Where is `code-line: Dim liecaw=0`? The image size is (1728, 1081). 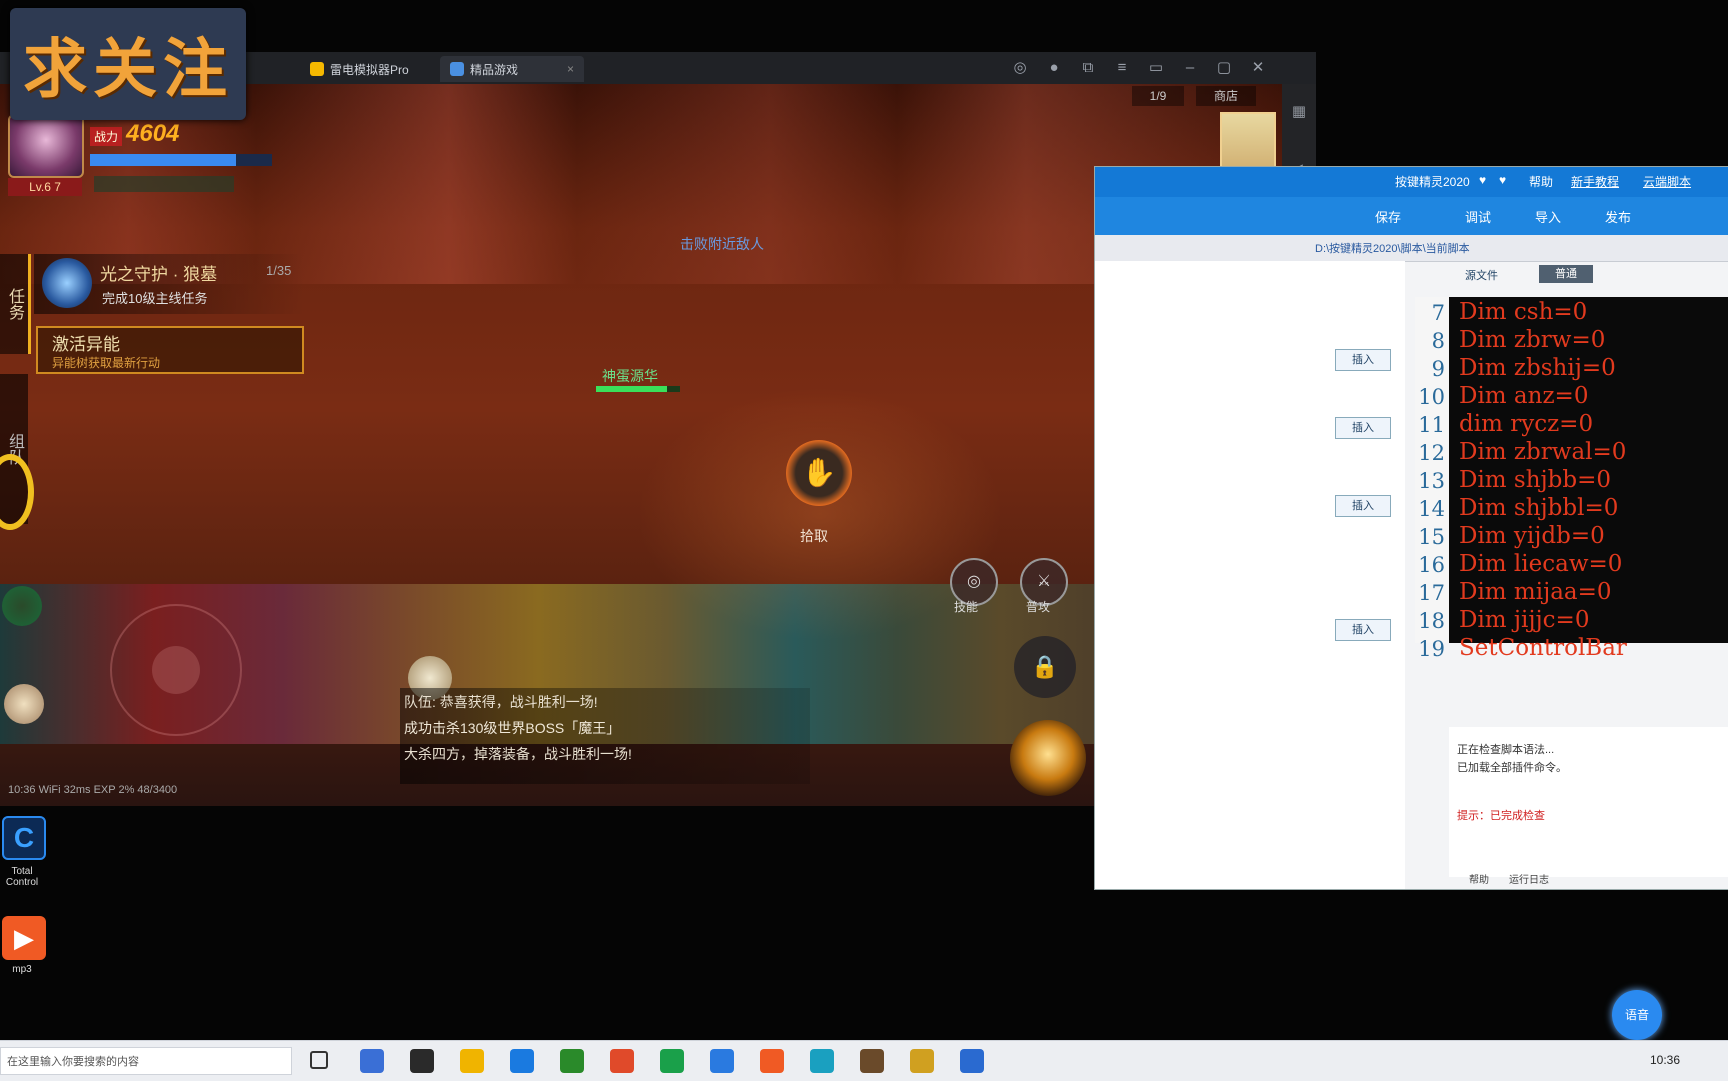 code-line: Dim liecaw=0 is located at coordinates (1540, 564).